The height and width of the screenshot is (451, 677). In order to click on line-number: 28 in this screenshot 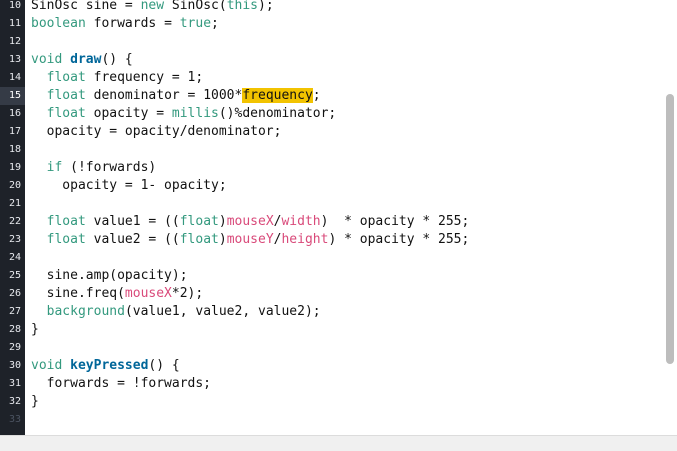, I will do `click(14, 329)`.